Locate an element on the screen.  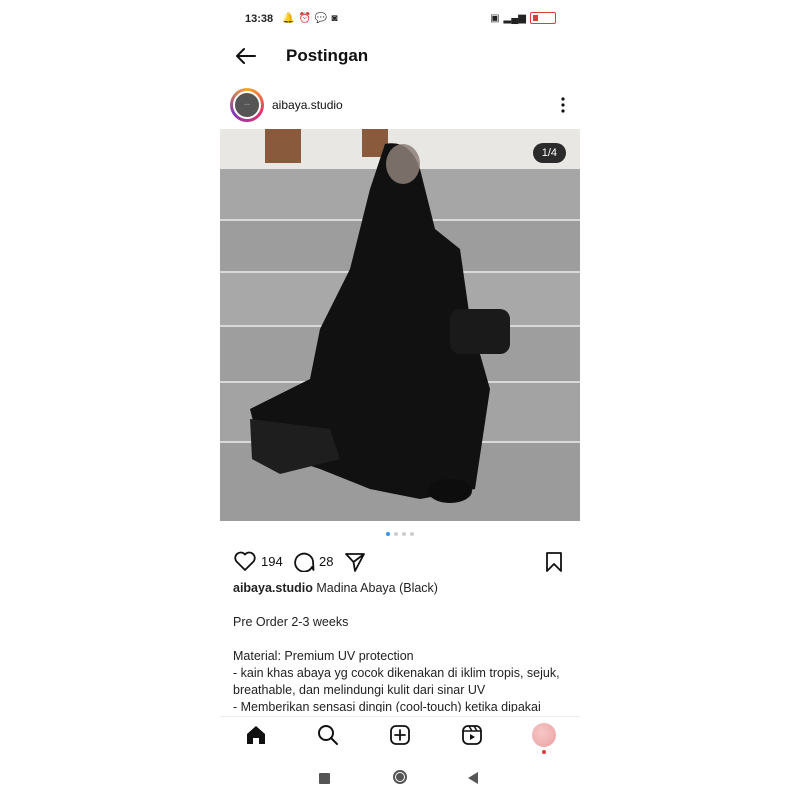
avatar-image: ◦◦◦ is located at coordinates (247, 105).